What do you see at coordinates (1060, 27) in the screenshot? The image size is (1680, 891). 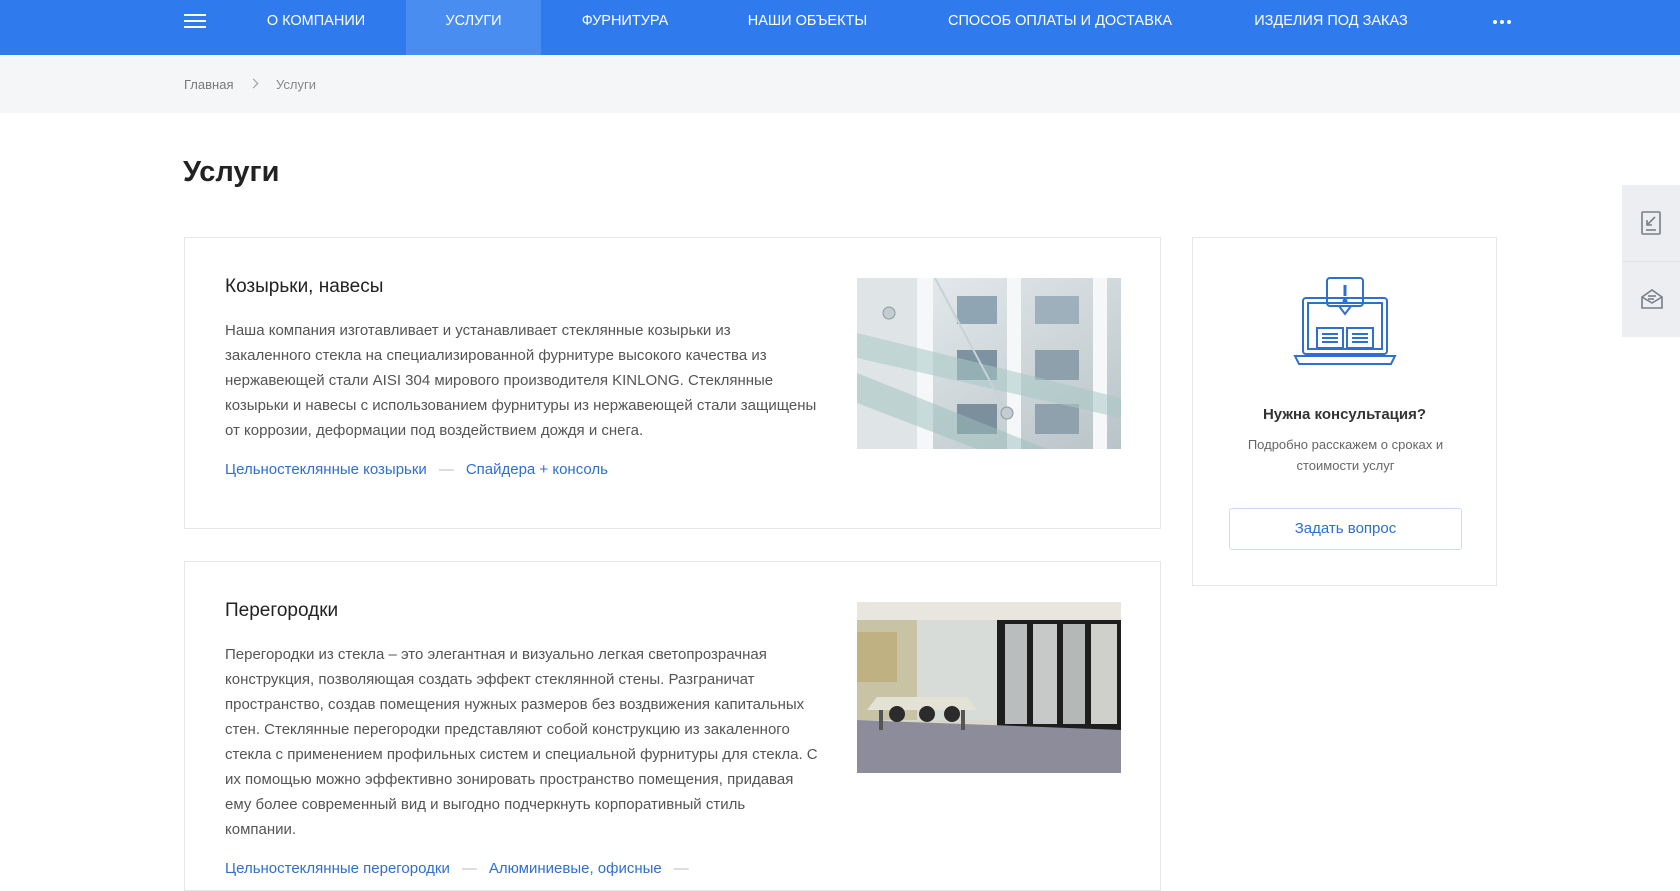 I see `nav-item-payment-delivery: Способ оплаты и доставка` at bounding box center [1060, 27].